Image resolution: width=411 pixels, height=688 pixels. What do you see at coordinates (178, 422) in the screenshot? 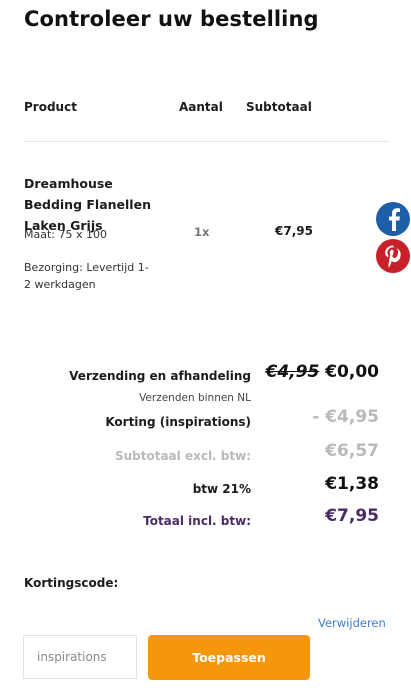
I see `discount-label: Korting (inspirations)` at bounding box center [178, 422].